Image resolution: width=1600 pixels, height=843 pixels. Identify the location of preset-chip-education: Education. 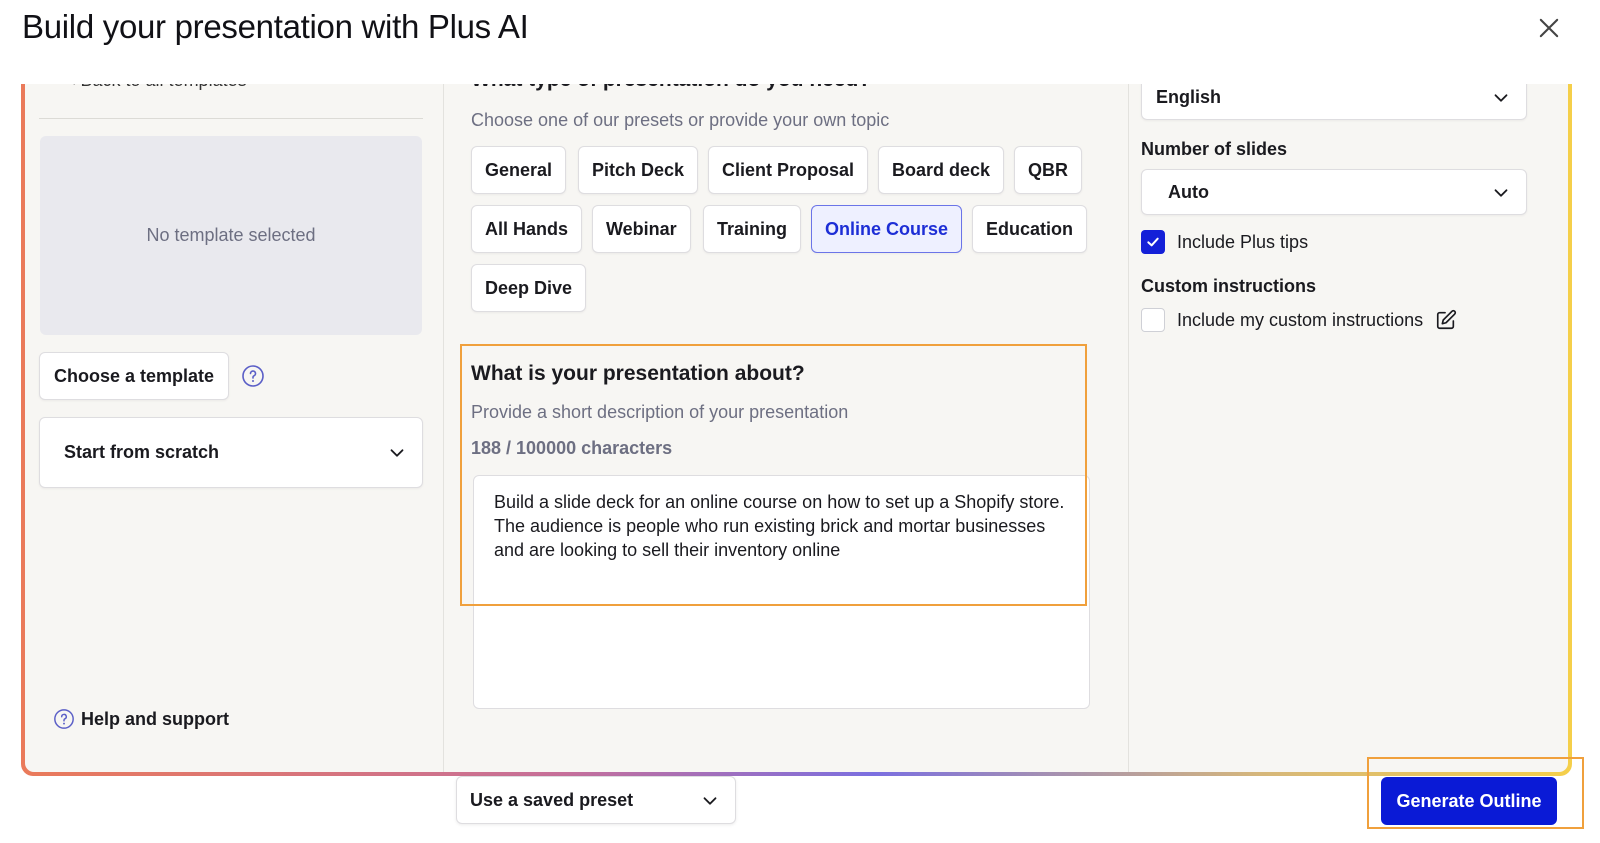
(1030, 229).